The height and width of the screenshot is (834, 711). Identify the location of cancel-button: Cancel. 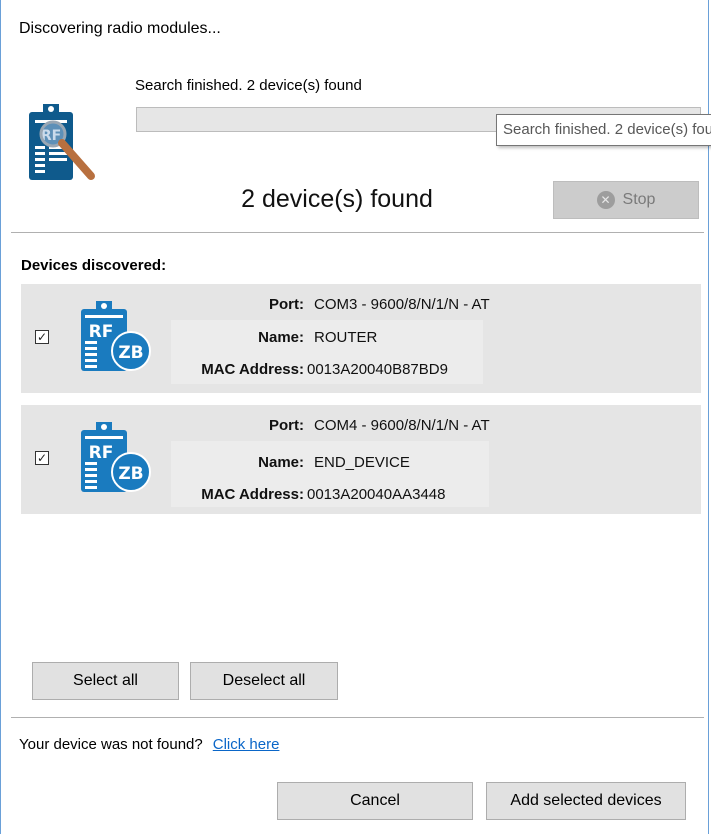
(375, 801).